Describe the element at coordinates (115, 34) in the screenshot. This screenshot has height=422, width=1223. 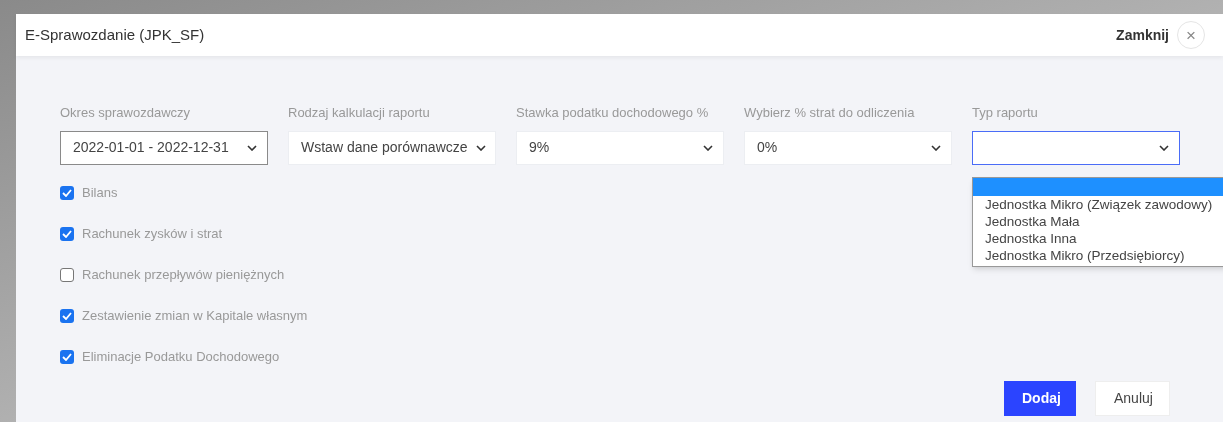
I see `dialog-title: E-Sprawozdanie (JPK_SF)` at that location.